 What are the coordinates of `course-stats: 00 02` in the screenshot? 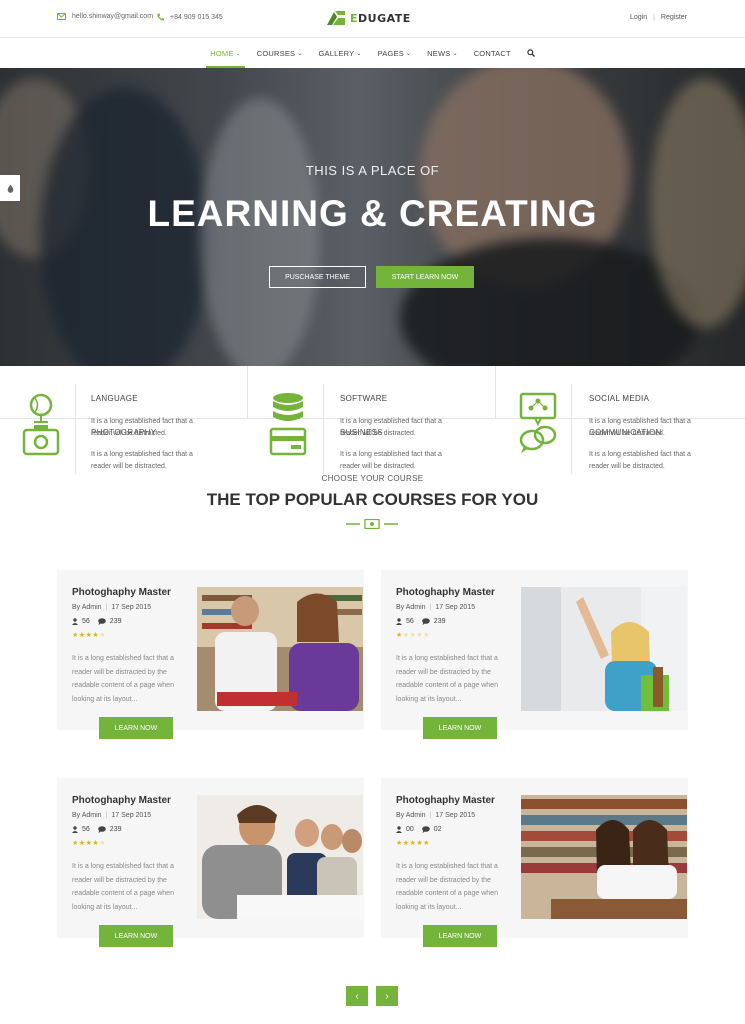 It's located at (419, 829).